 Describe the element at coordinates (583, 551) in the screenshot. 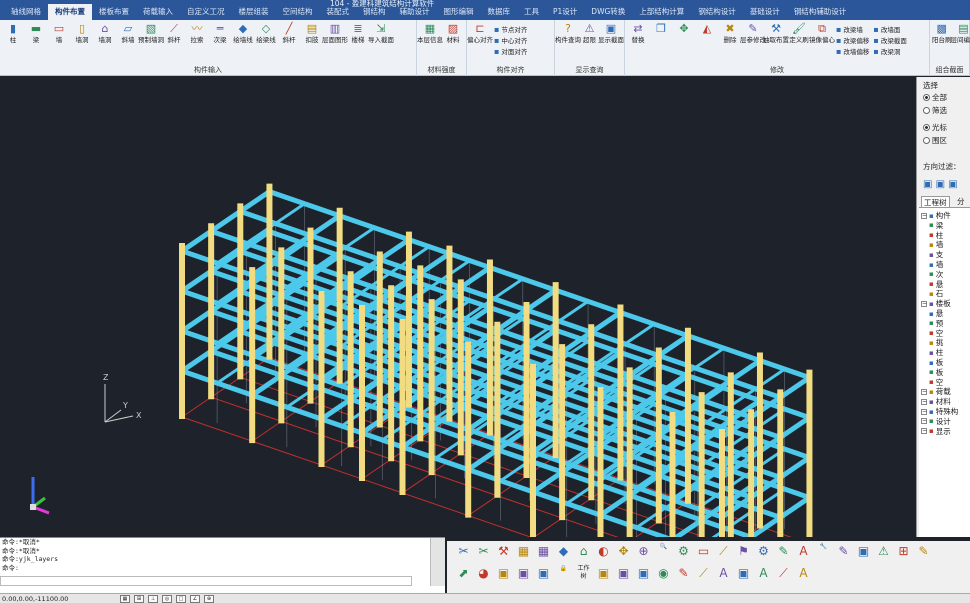

I see `tool-button-1-6: ⌂` at that location.